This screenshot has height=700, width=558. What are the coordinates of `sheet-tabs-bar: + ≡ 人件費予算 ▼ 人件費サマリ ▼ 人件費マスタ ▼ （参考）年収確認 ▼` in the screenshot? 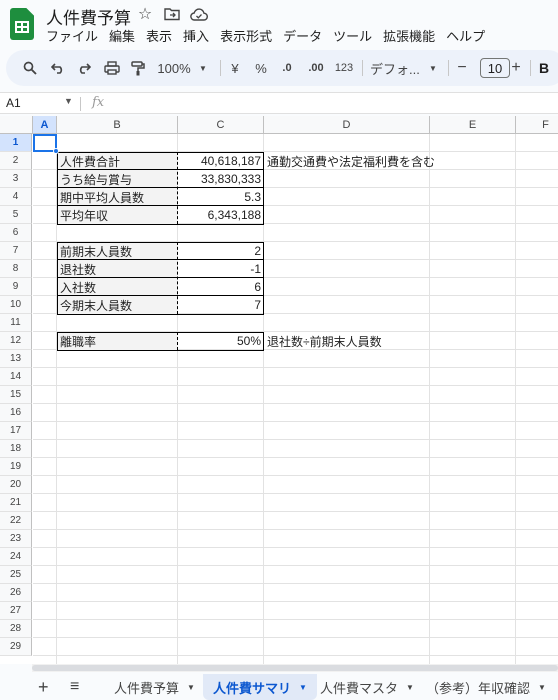 It's located at (279, 687).